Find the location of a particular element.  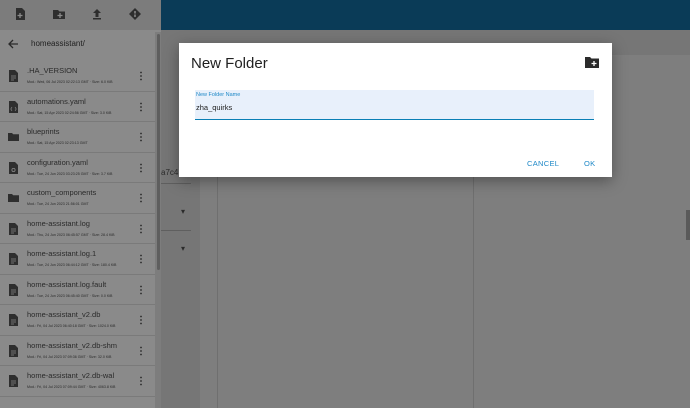

folder-name-input: zha_quirks is located at coordinates (214, 107).